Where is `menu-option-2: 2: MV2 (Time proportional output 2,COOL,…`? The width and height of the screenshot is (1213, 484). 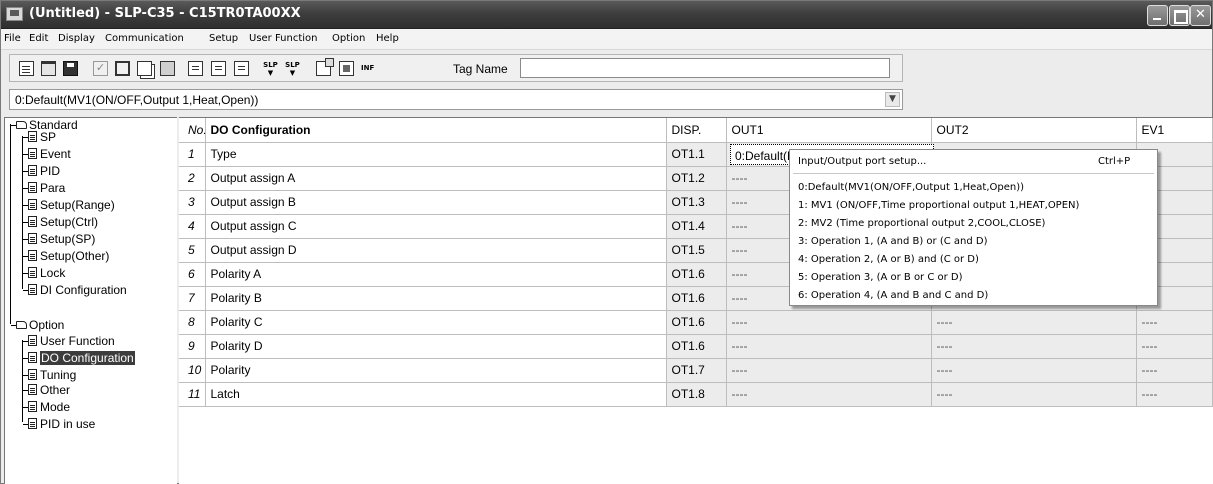
menu-option-2: 2: MV2 (Time proportional output 2,COOL,… is located at coordinates (921, 223).